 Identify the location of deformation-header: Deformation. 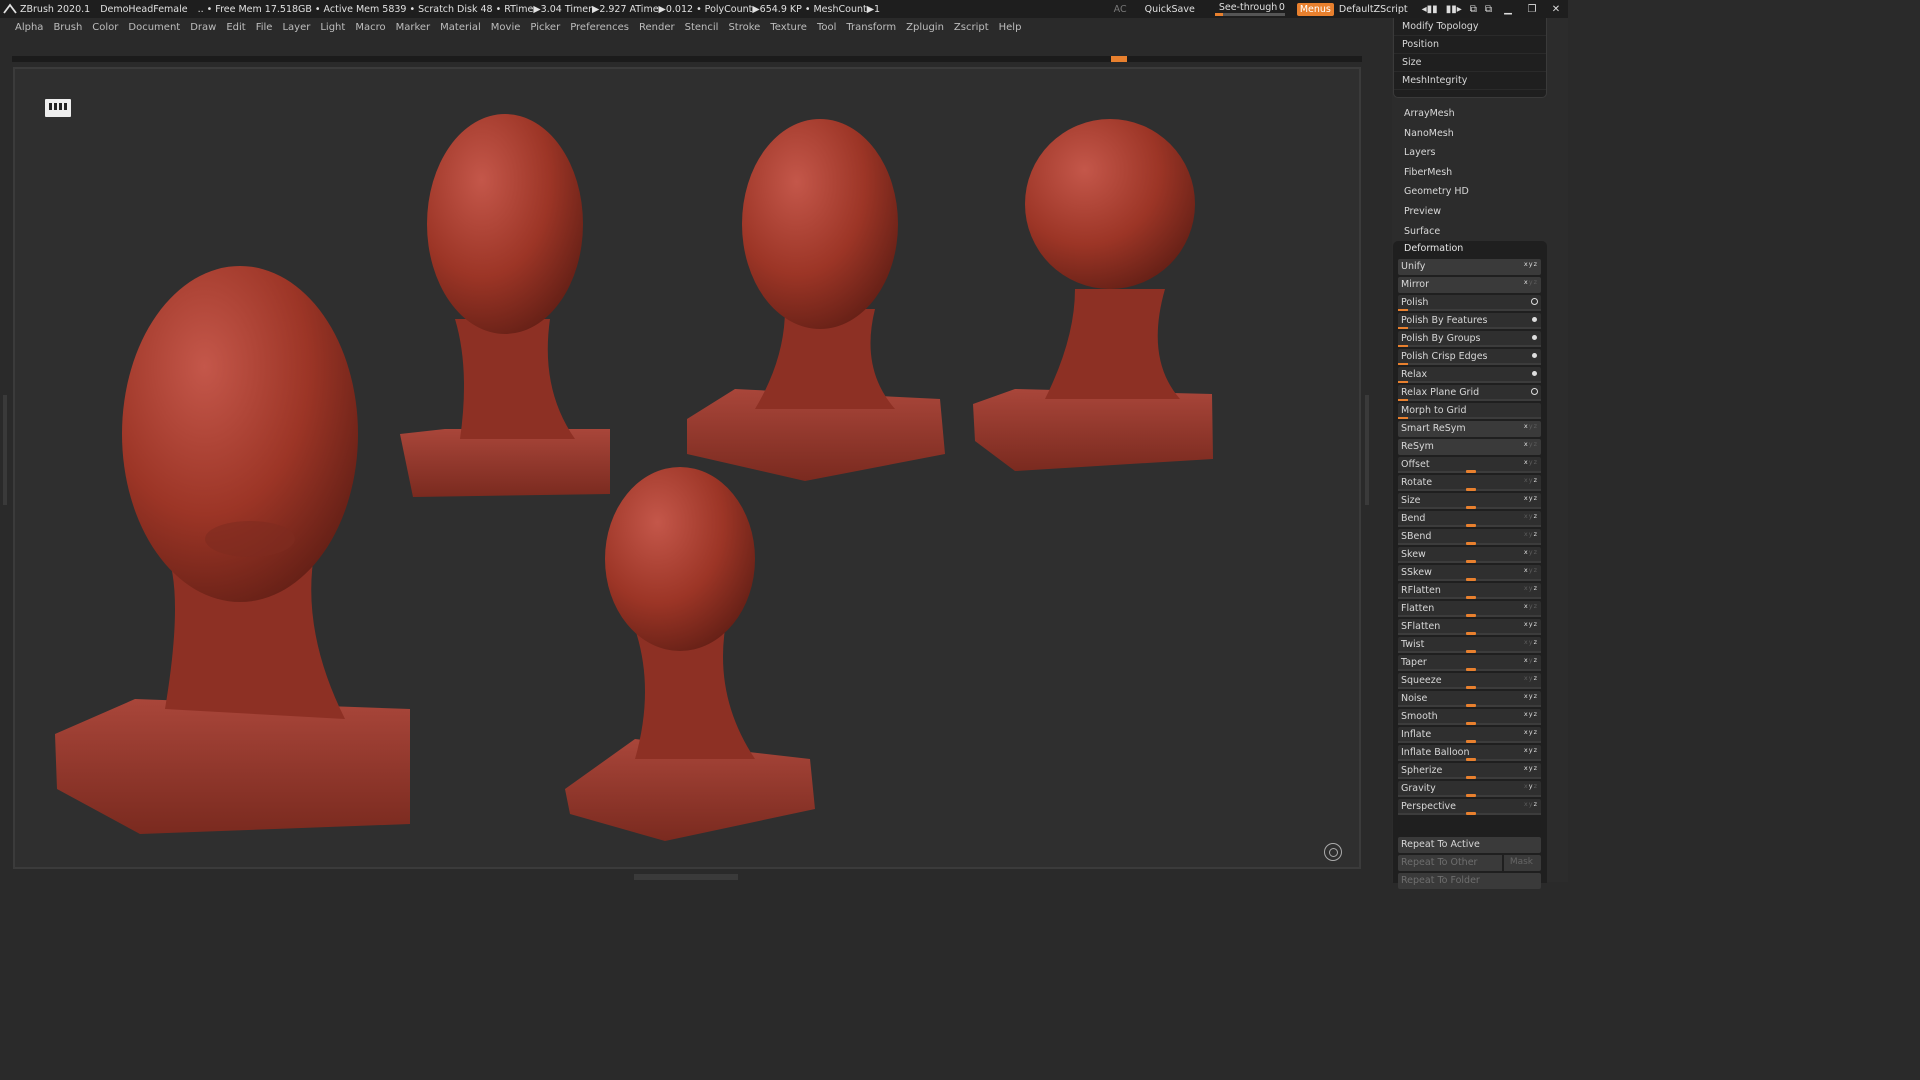
(1470, 249).